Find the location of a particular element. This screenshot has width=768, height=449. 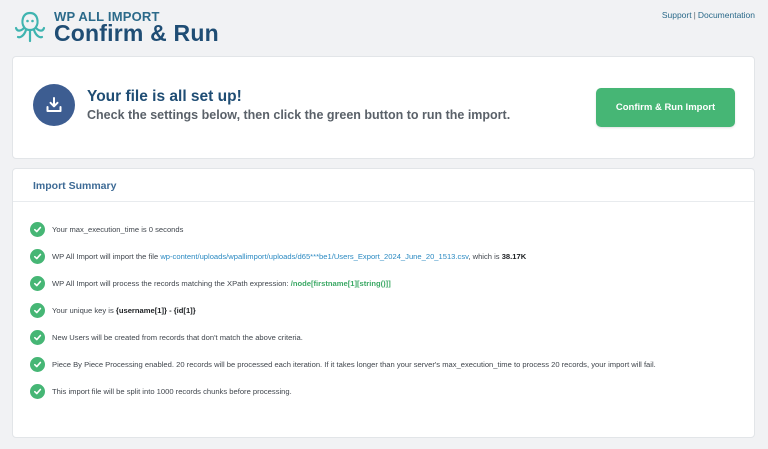

file-middle-text: , which is is located at coordinates (485, 256).